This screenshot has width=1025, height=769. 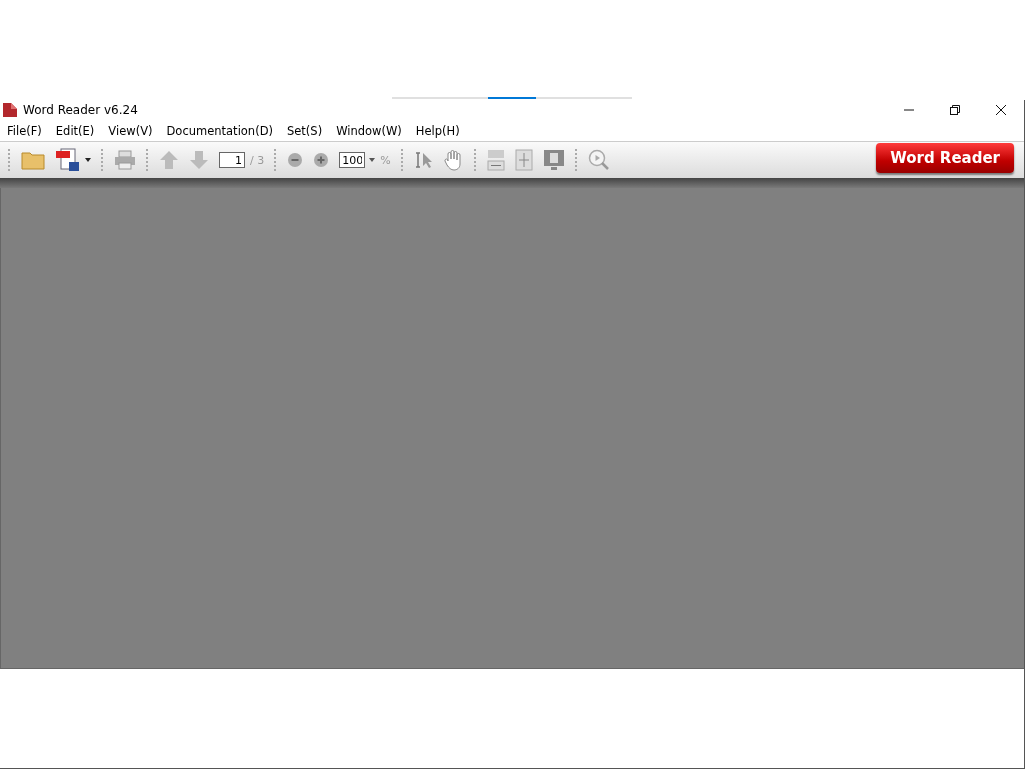 I want to click on zoom-in-icon, so click(x=321, y=160).